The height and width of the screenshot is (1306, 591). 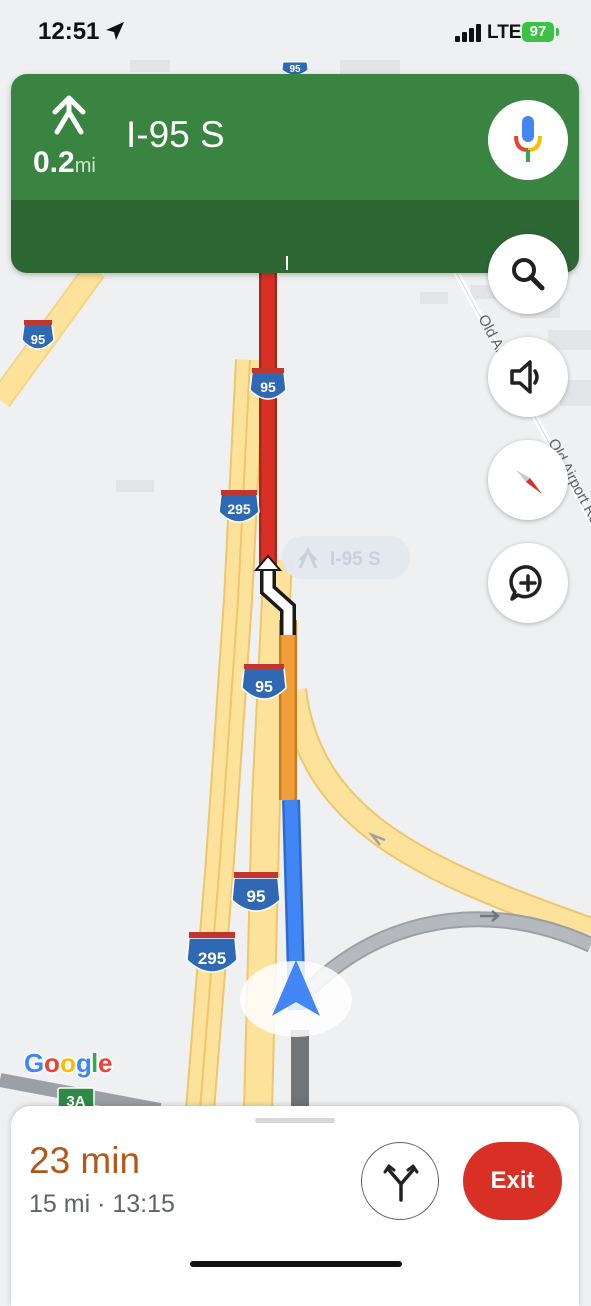 I want to click on svg-text: I-95 S, so click(x=355, y=559).